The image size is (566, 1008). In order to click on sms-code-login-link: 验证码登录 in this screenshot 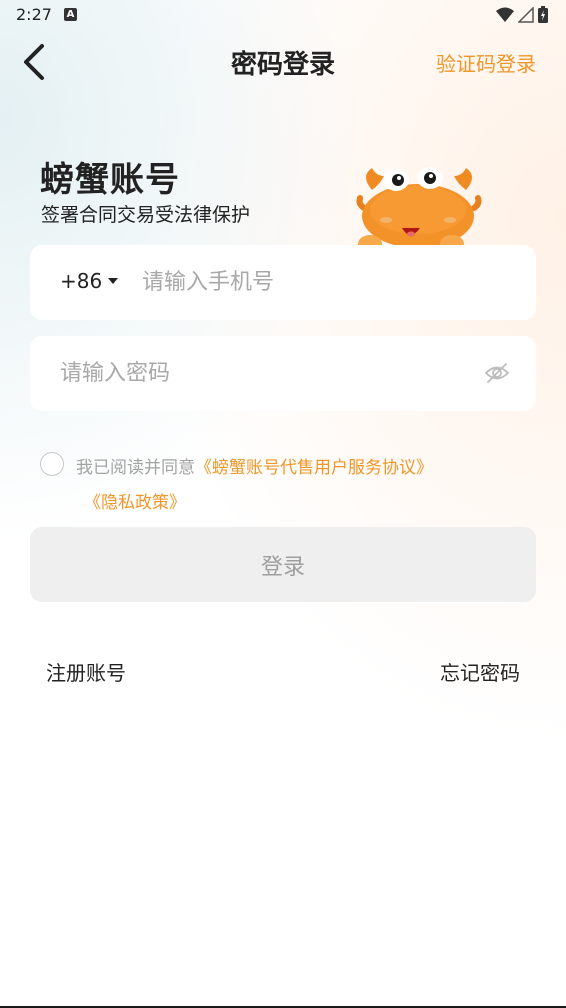, I will do `click(486, 62)`.